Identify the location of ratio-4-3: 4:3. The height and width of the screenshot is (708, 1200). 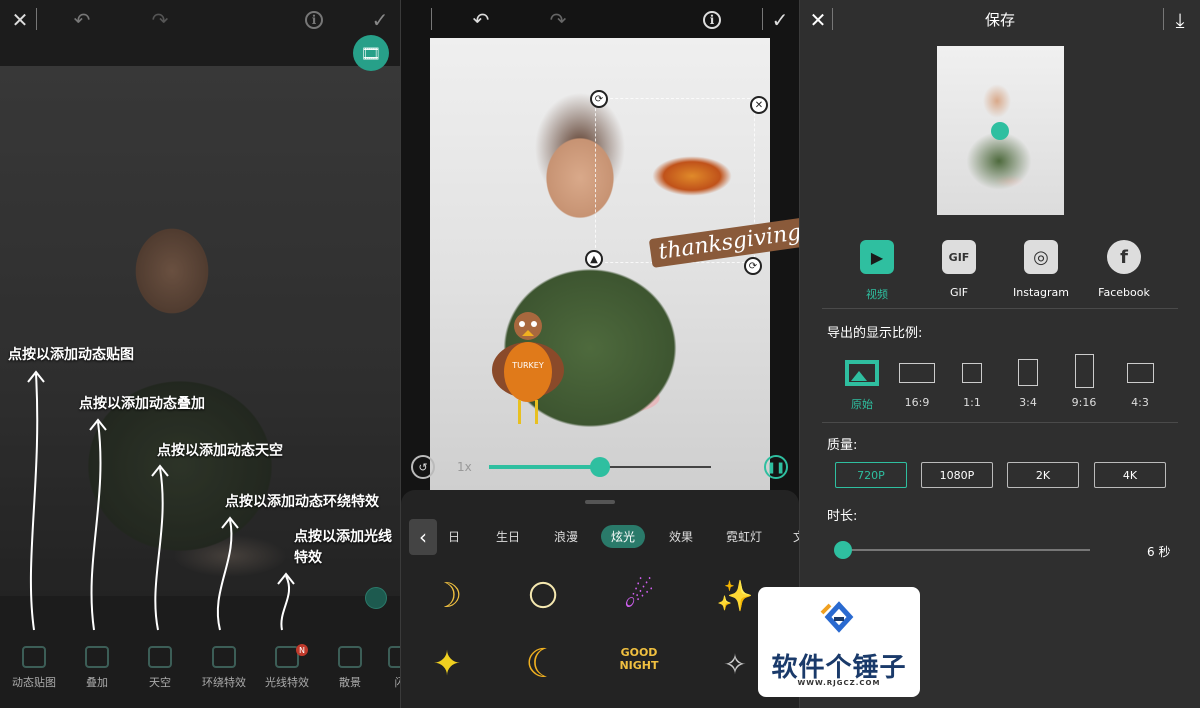
(1140, 380).